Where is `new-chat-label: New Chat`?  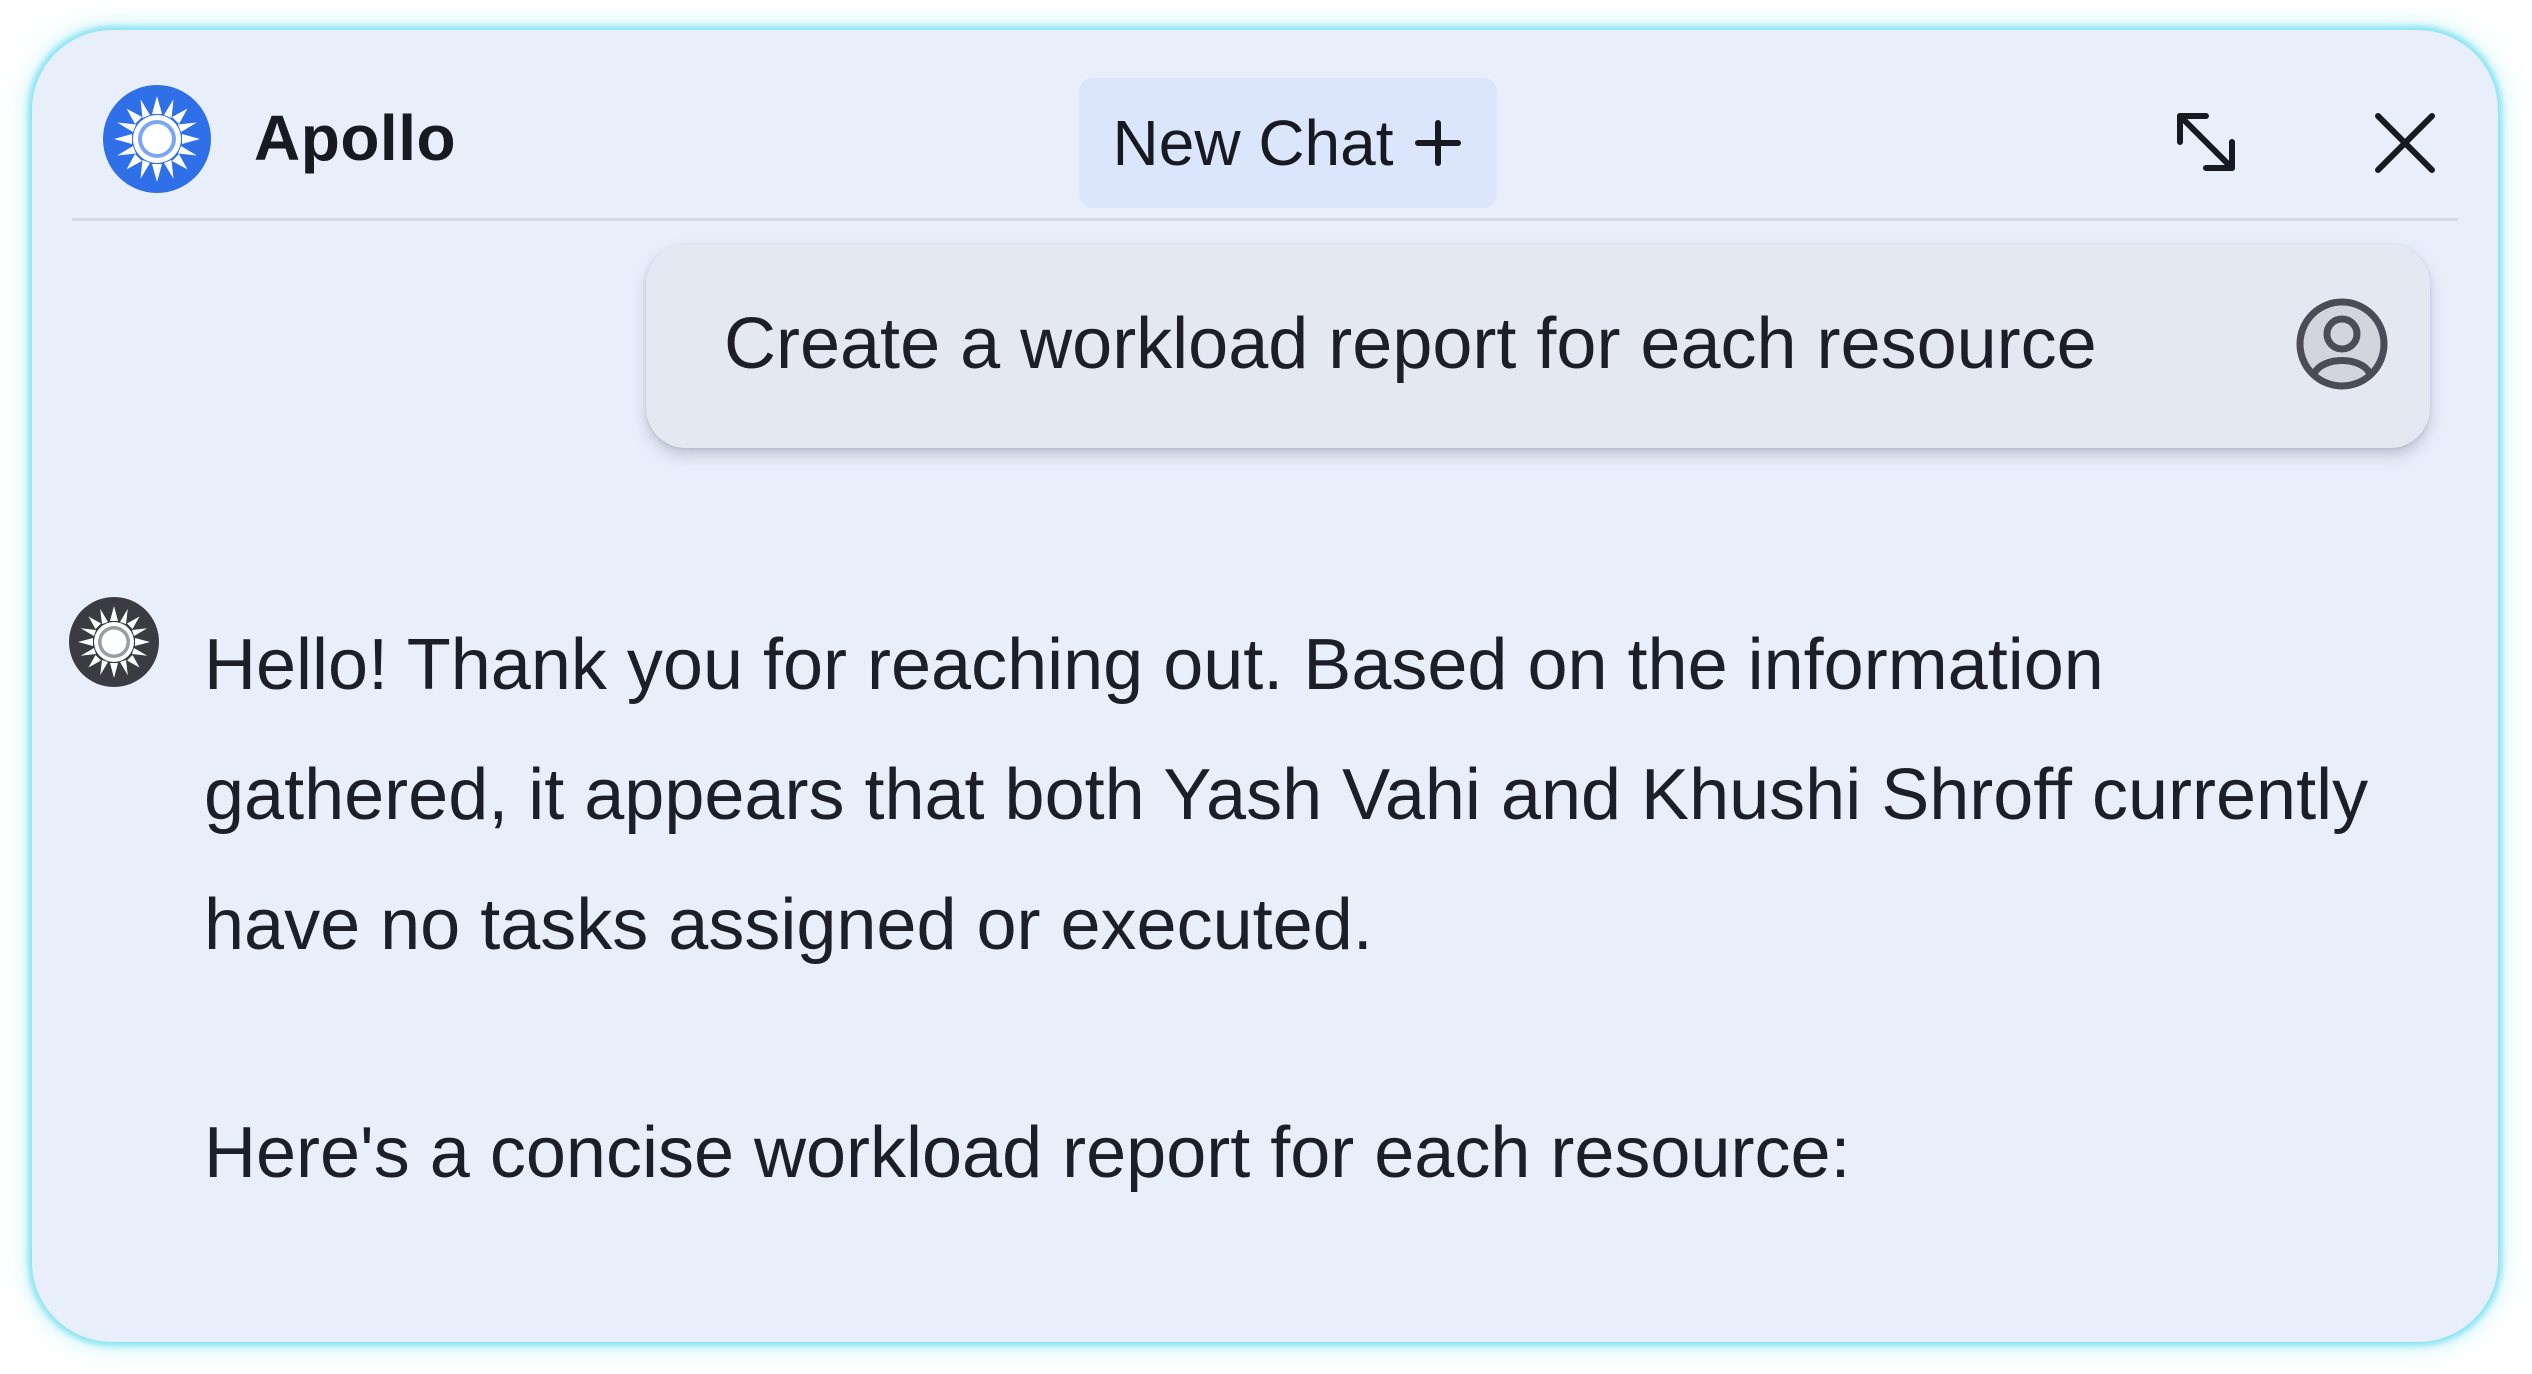 new-chat-label: New Chat is located at coordinates (1253, 143).